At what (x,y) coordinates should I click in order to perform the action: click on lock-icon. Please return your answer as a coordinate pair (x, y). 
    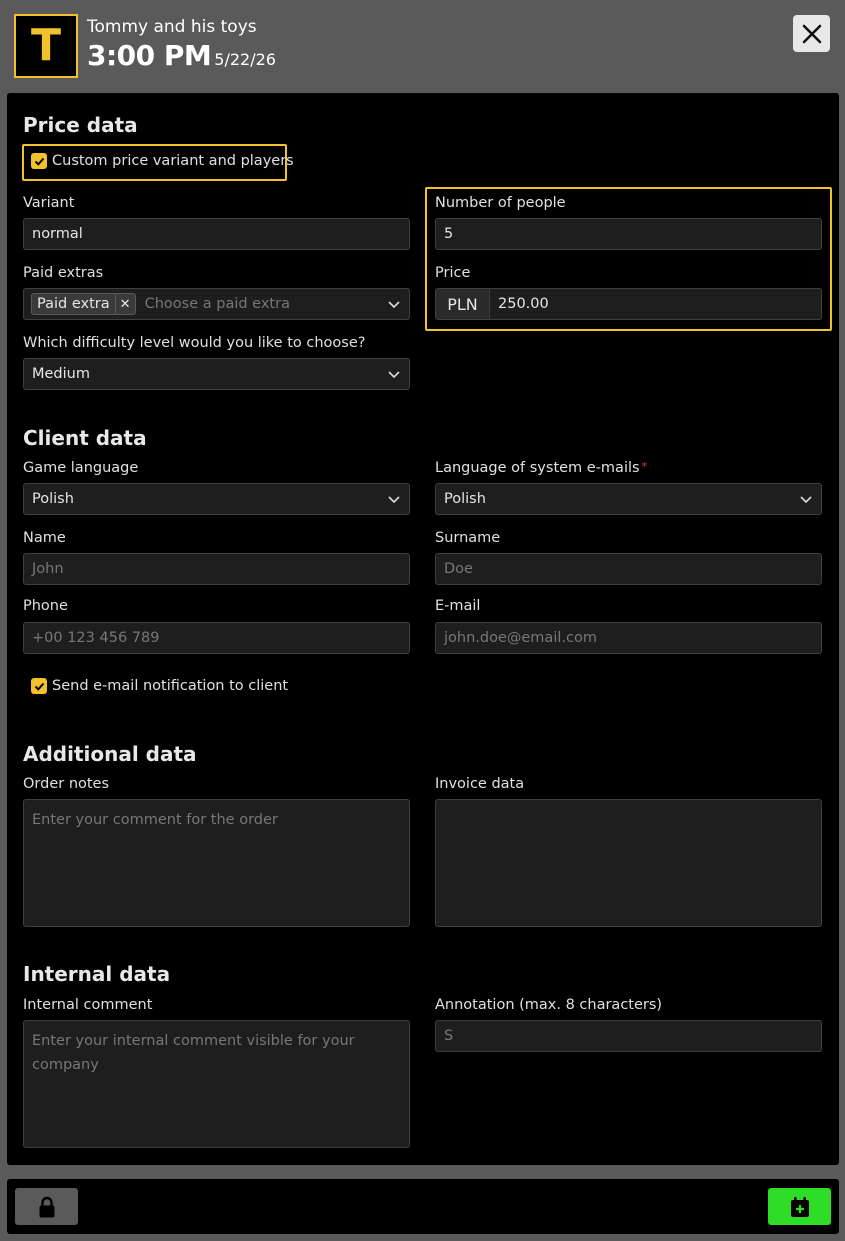
    Looking at the image, I should click on (46, 1206).